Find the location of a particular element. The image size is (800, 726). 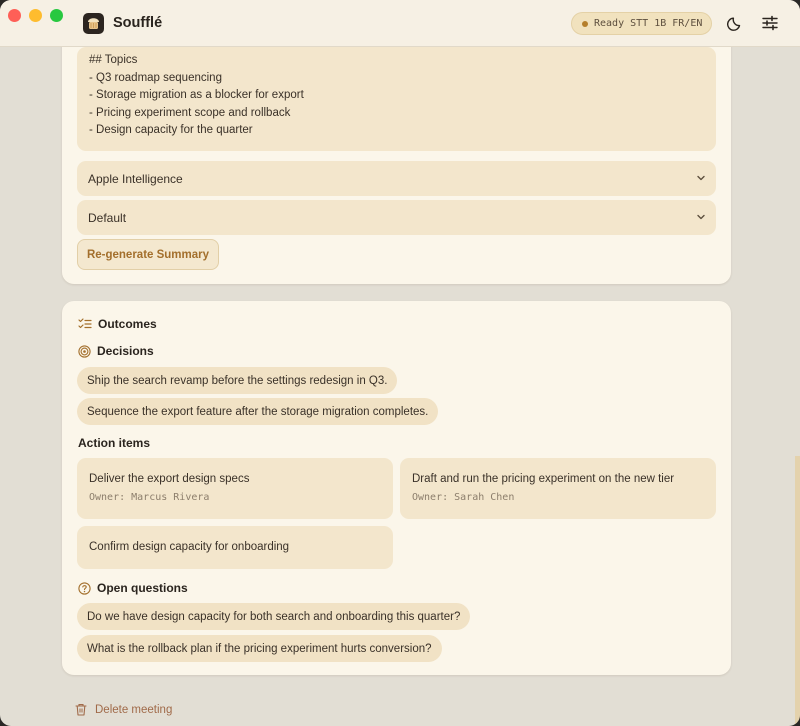

app-title: Soufflé is located at coordinates (138, 23).